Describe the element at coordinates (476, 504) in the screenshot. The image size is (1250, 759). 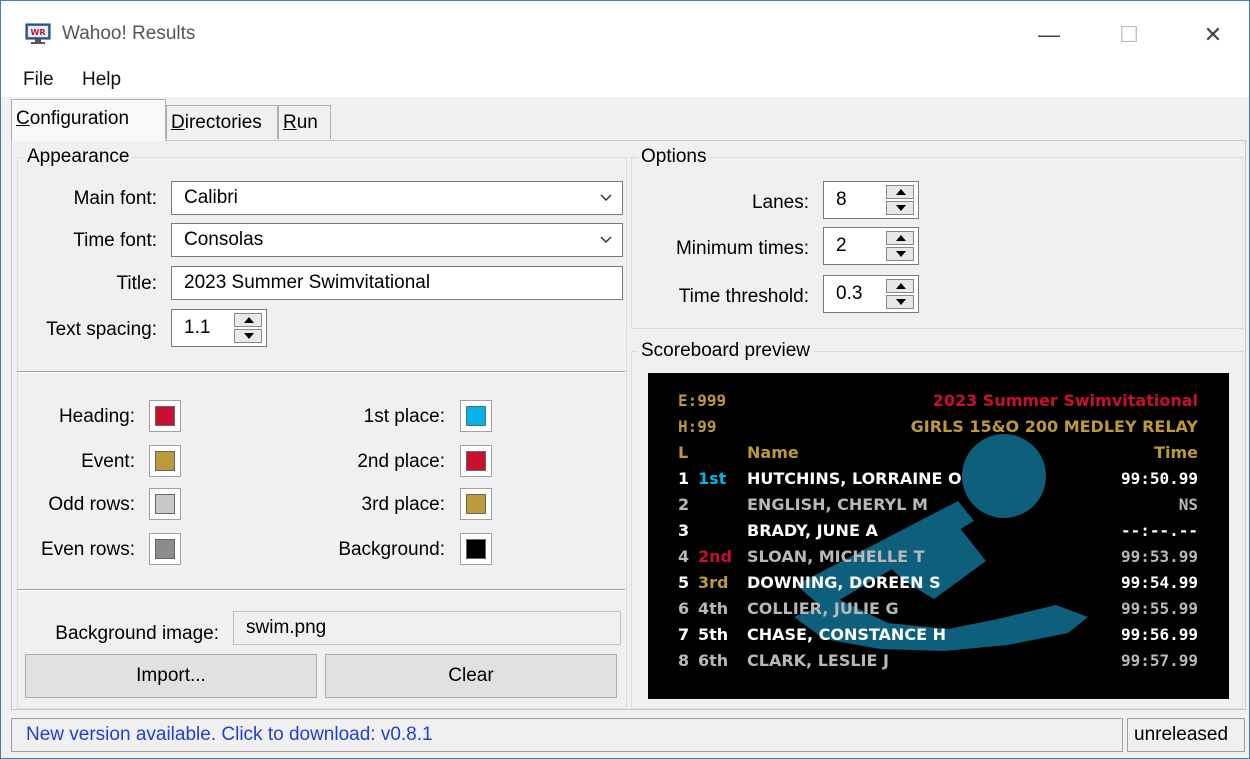
I see `third-place-color-button` at that location.